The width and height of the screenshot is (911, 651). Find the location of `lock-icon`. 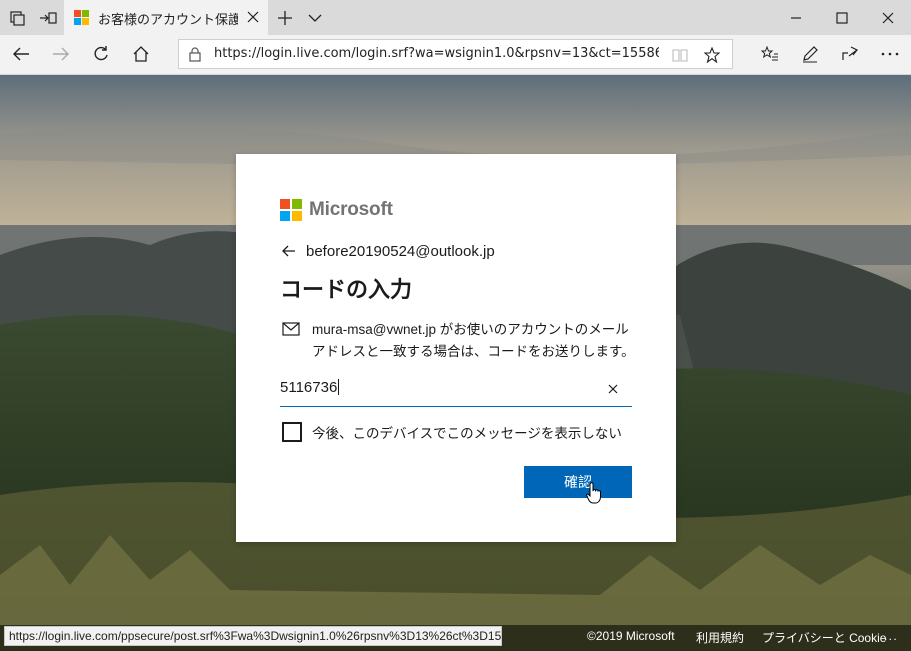

lock-icon is located at coordinates (195, 54).